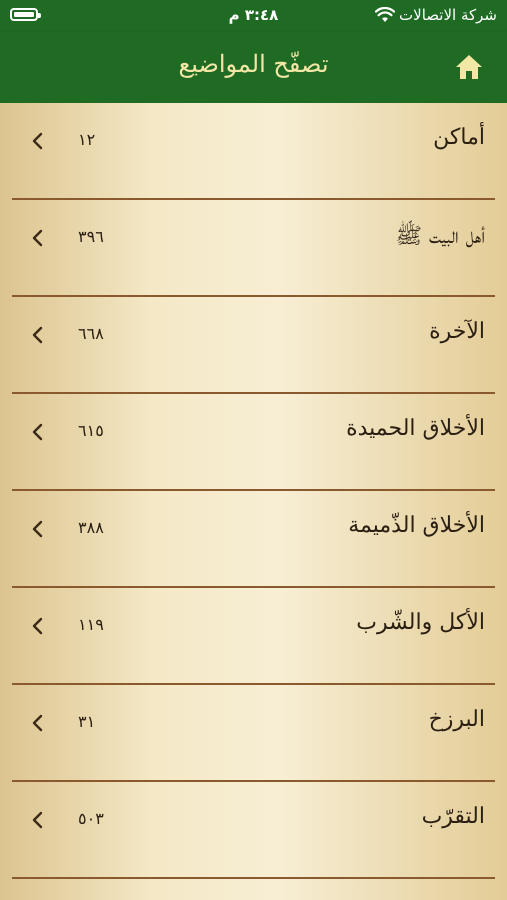 The width and height of the screenshot is (507, 900). I want to click on topic-count: ٦٦٨, so click(91, 333).